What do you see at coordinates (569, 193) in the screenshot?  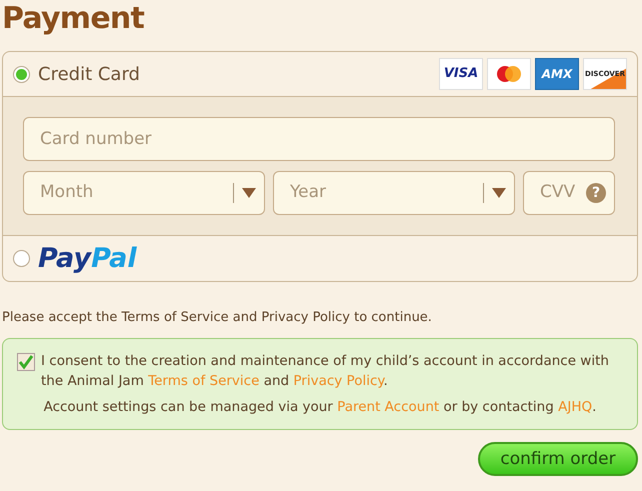 I see `cvv-field: CVV ?` at bounding box center [569, 193].